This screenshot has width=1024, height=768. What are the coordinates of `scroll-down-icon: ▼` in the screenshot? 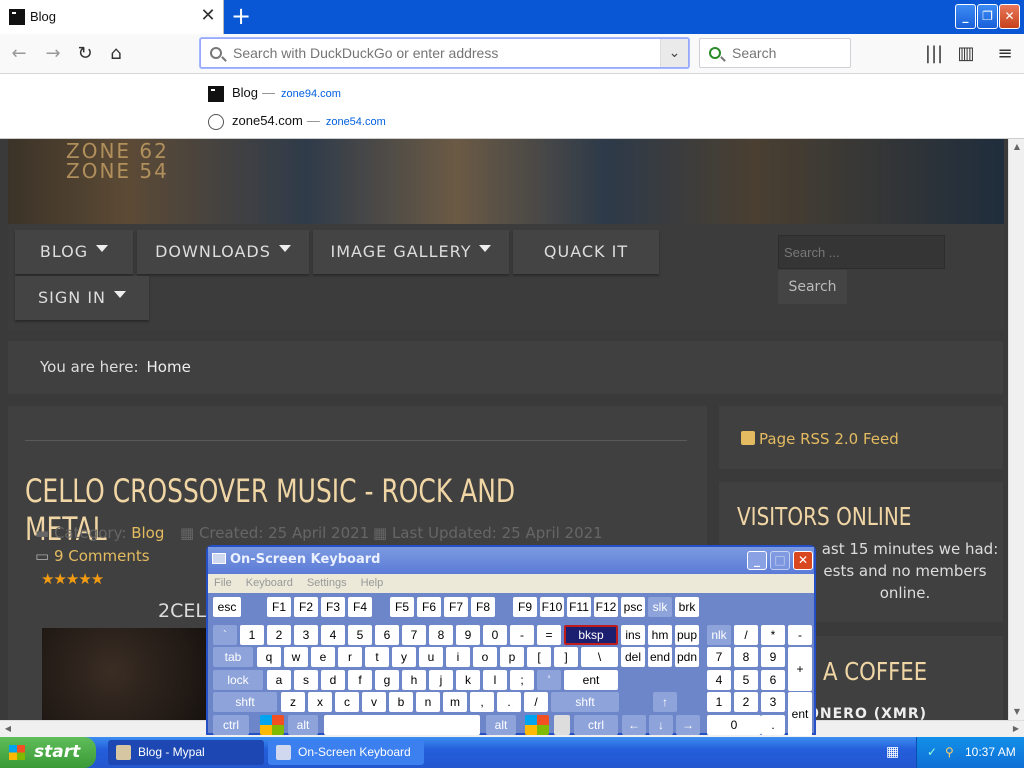 It's located at (1016, 712).